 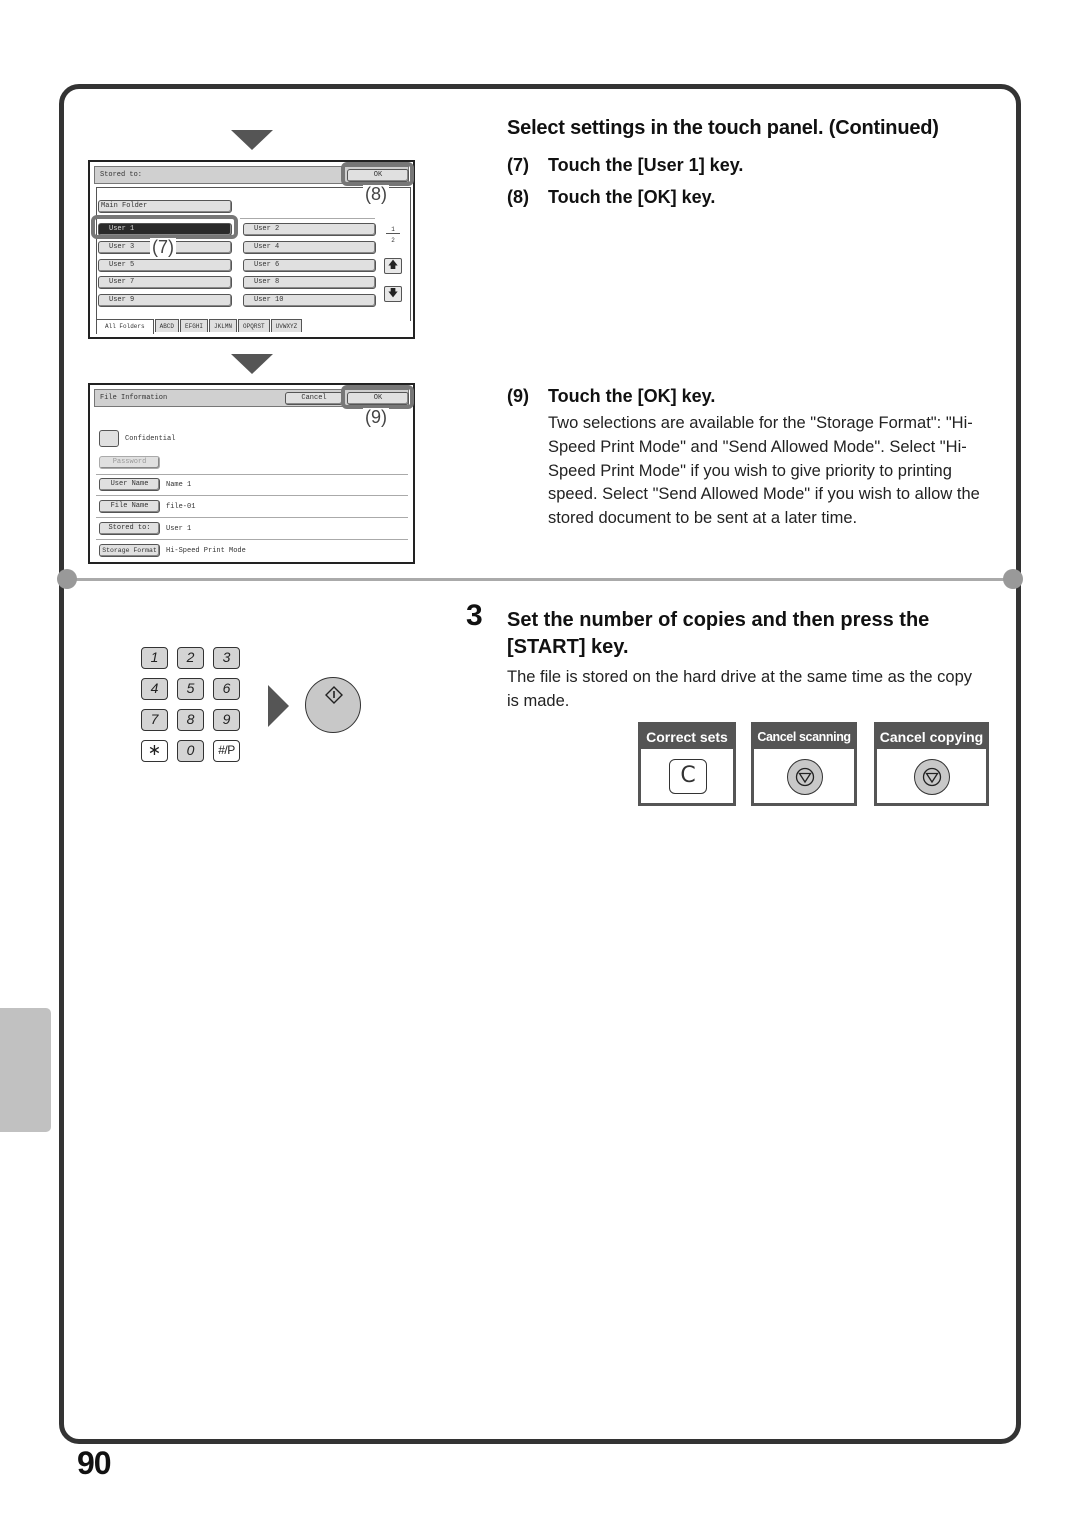 I want to click on user-button: User 9, so click(x=165, y=300).